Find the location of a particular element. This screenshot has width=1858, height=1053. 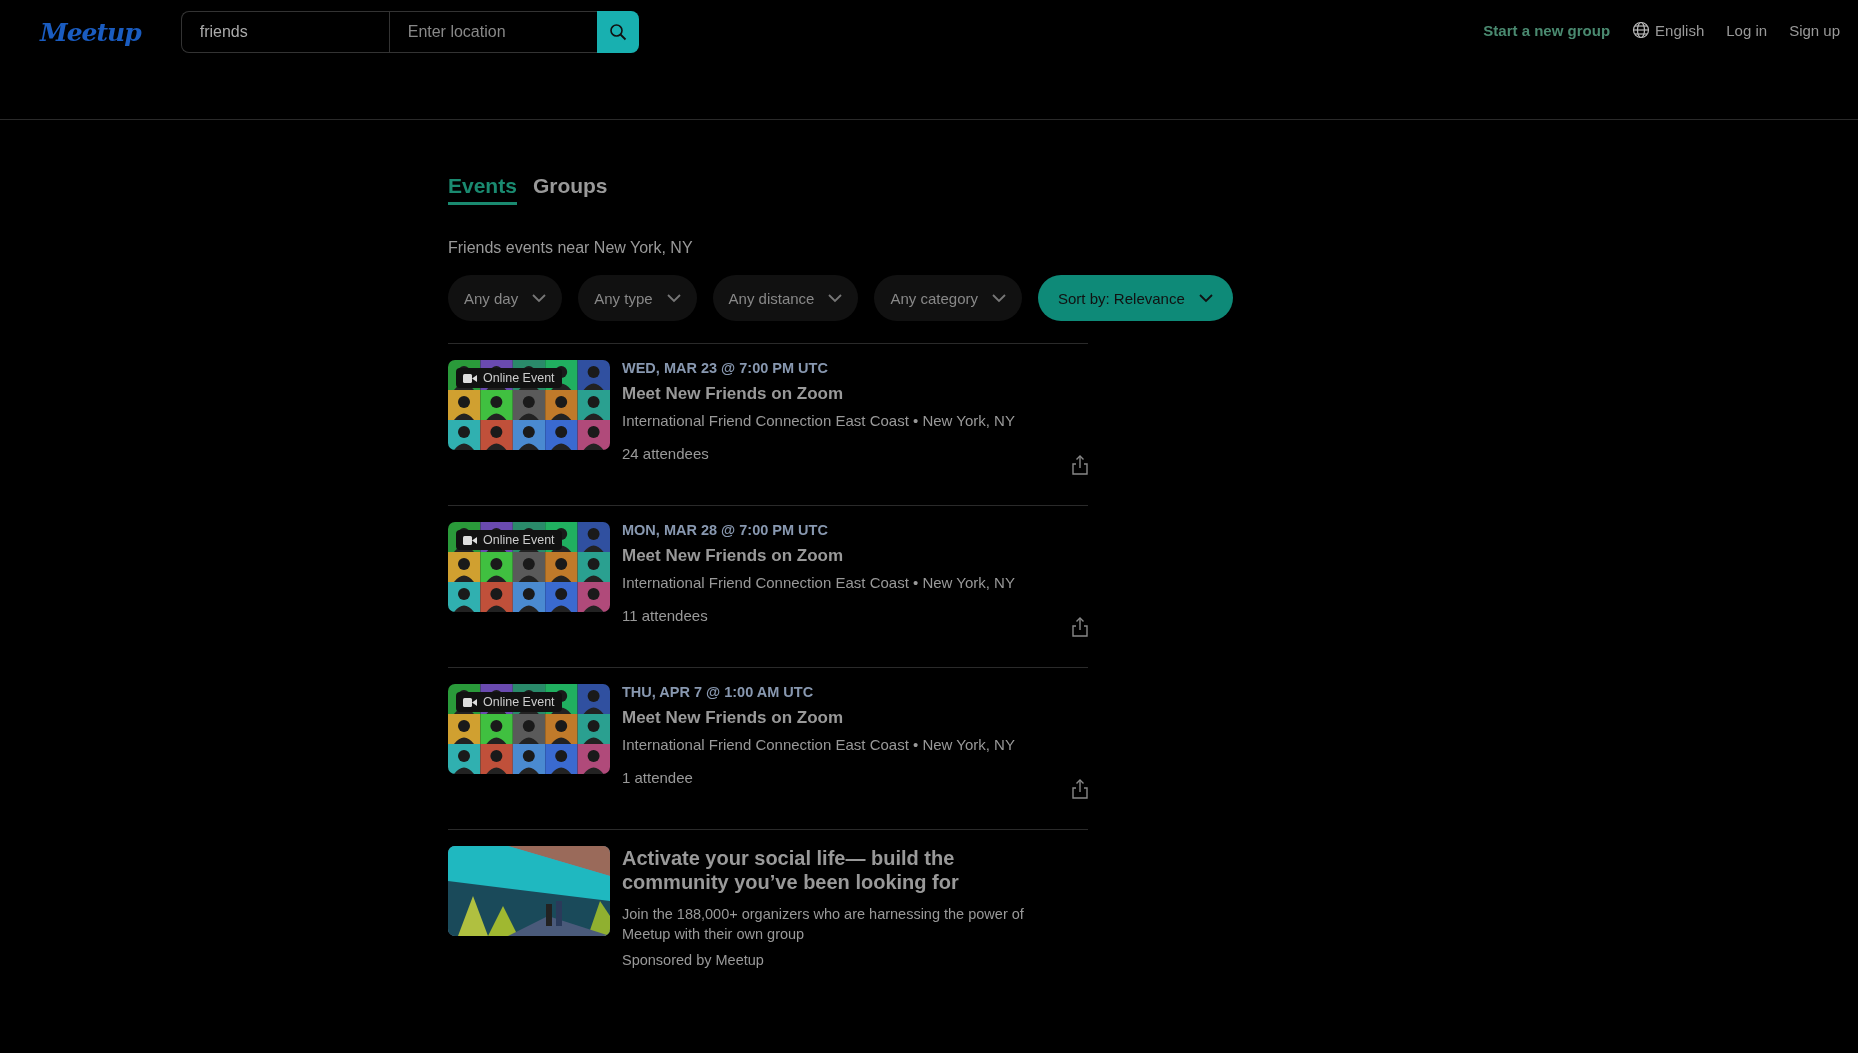

event-date: MON, MAR 28 @ 7:00 PM UTC is located at coordinates (725, 530).